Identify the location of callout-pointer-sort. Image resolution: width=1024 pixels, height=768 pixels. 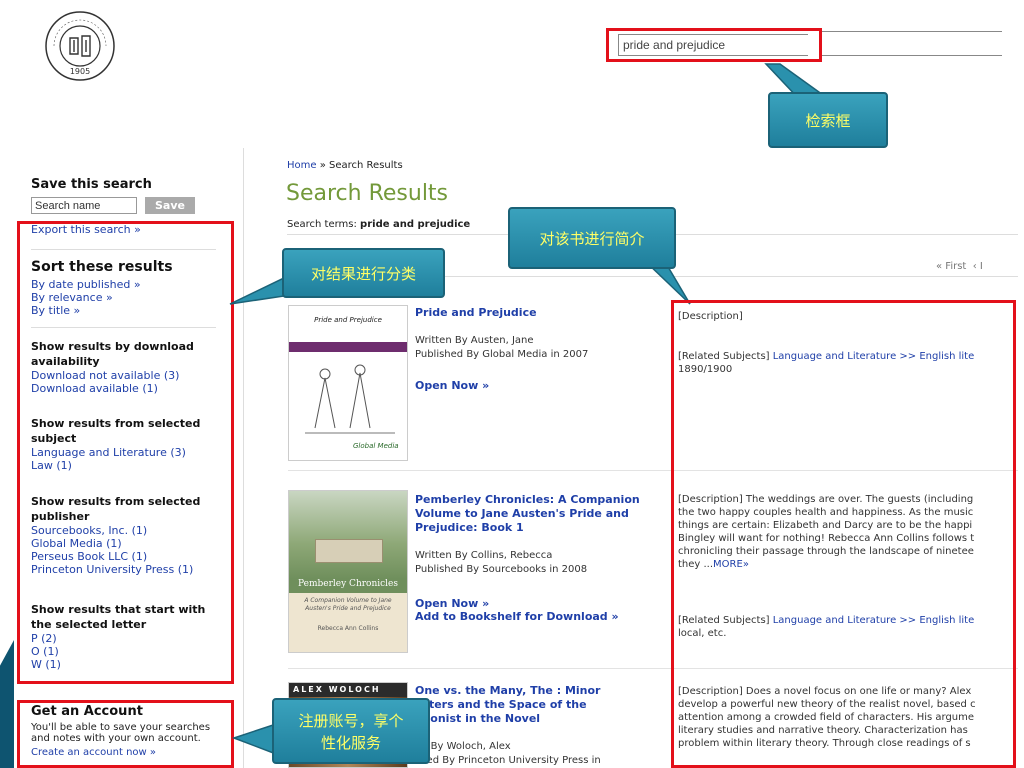
(257, 290).